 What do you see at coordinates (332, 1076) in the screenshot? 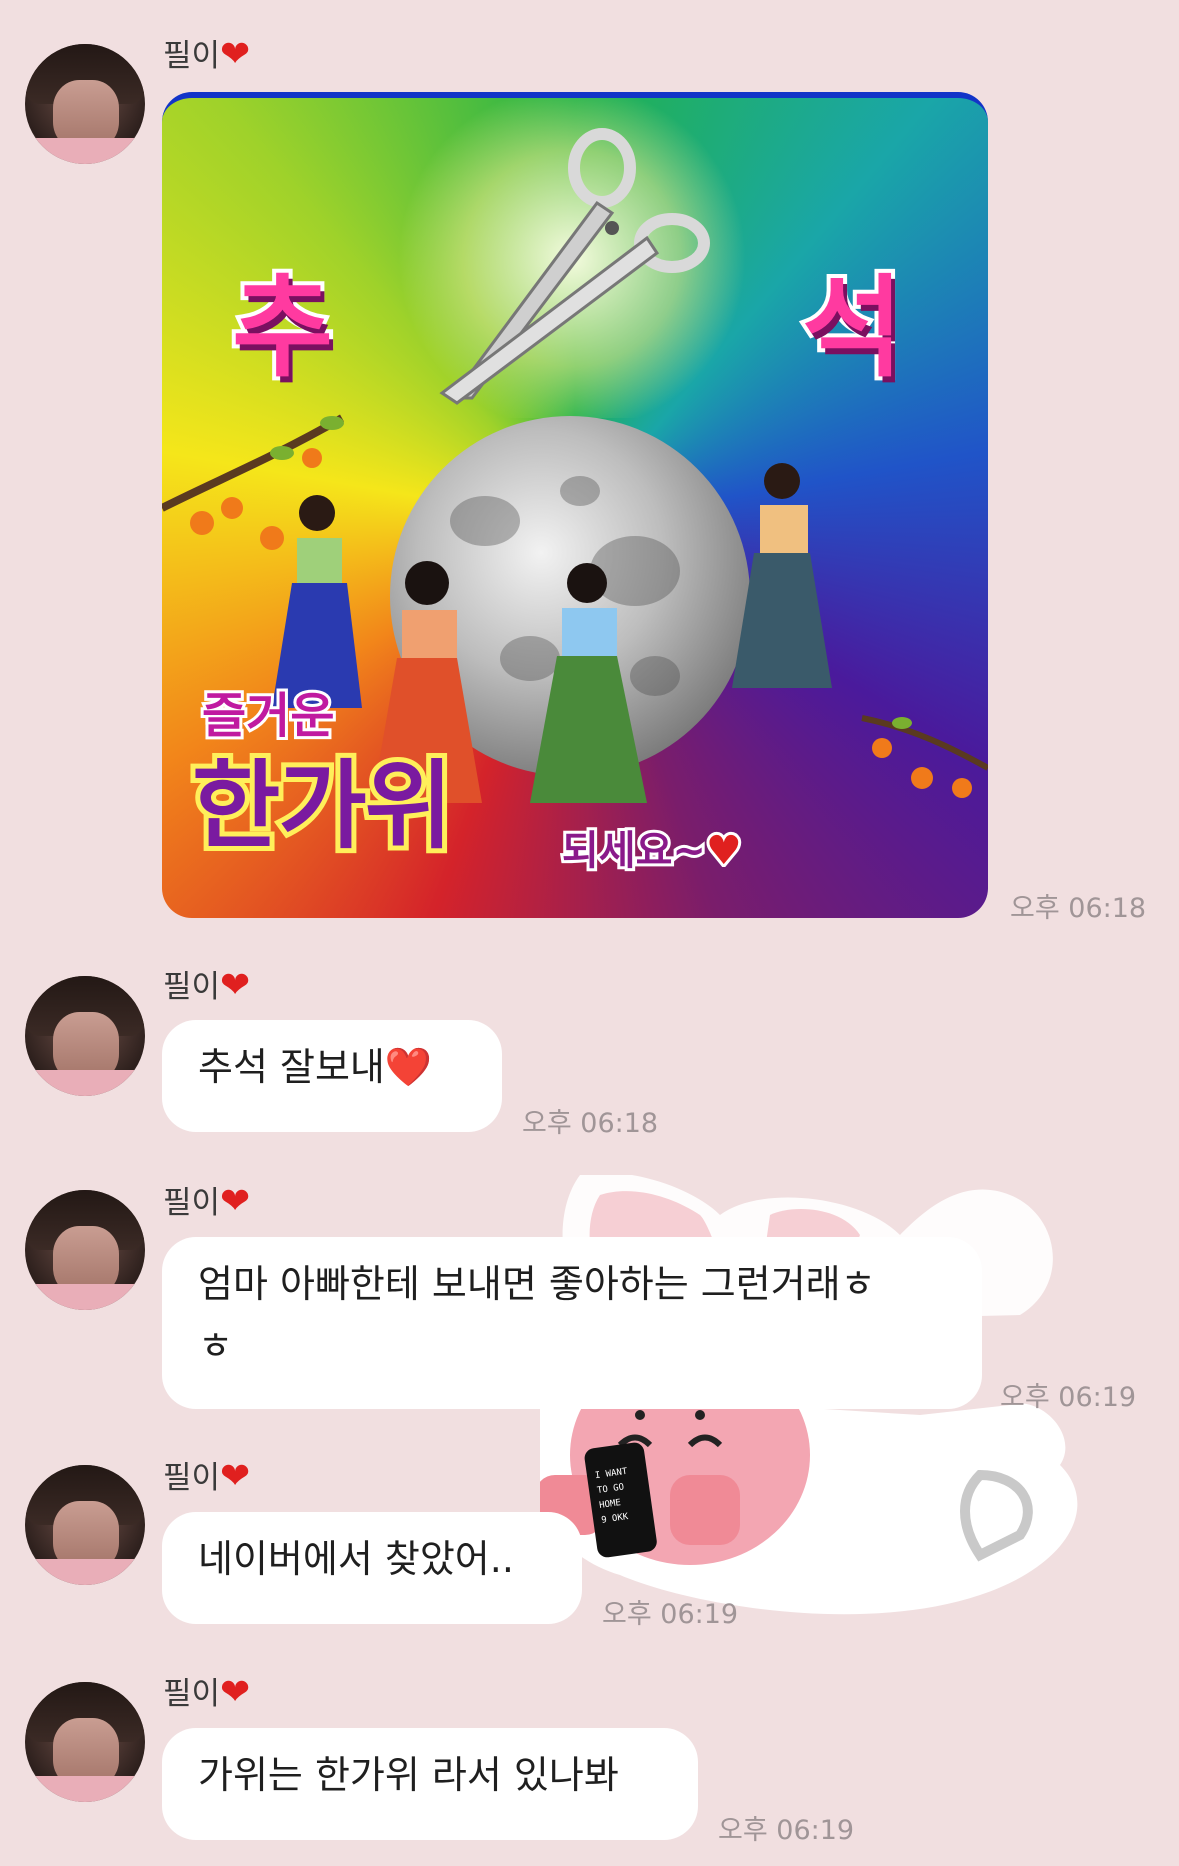
I see `text-message-bubble: 추석 잘보내❤️` at bounding box center [332, 1076].